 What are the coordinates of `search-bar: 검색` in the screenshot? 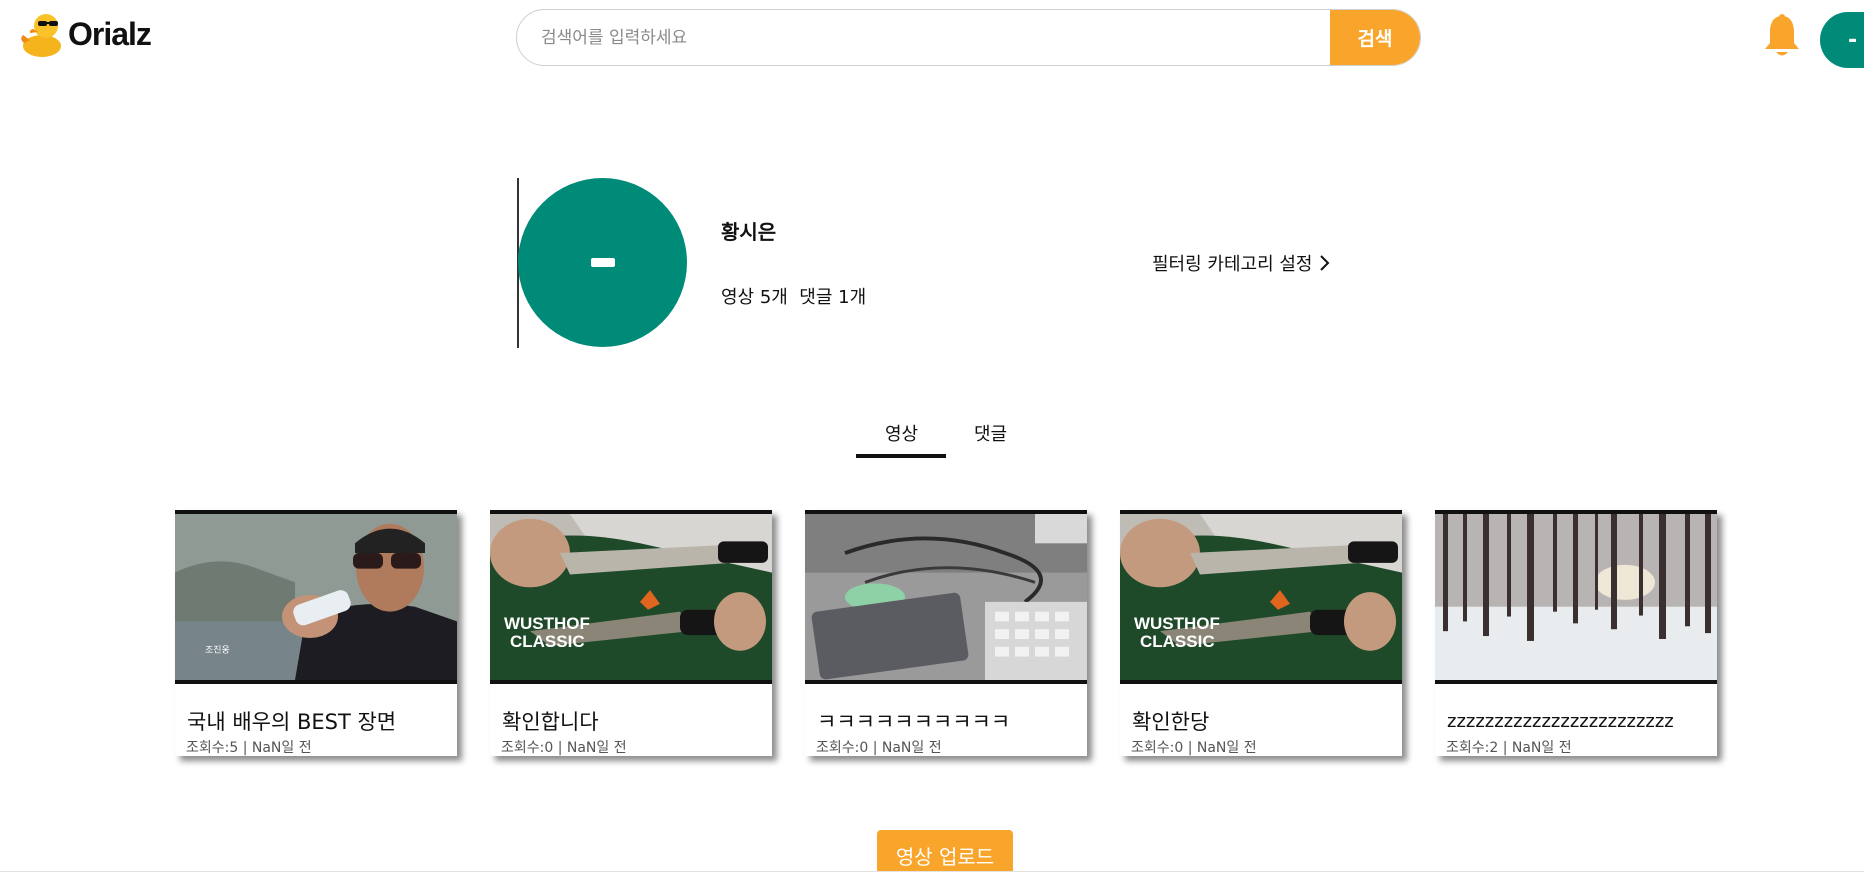 It's located at (968, 37).